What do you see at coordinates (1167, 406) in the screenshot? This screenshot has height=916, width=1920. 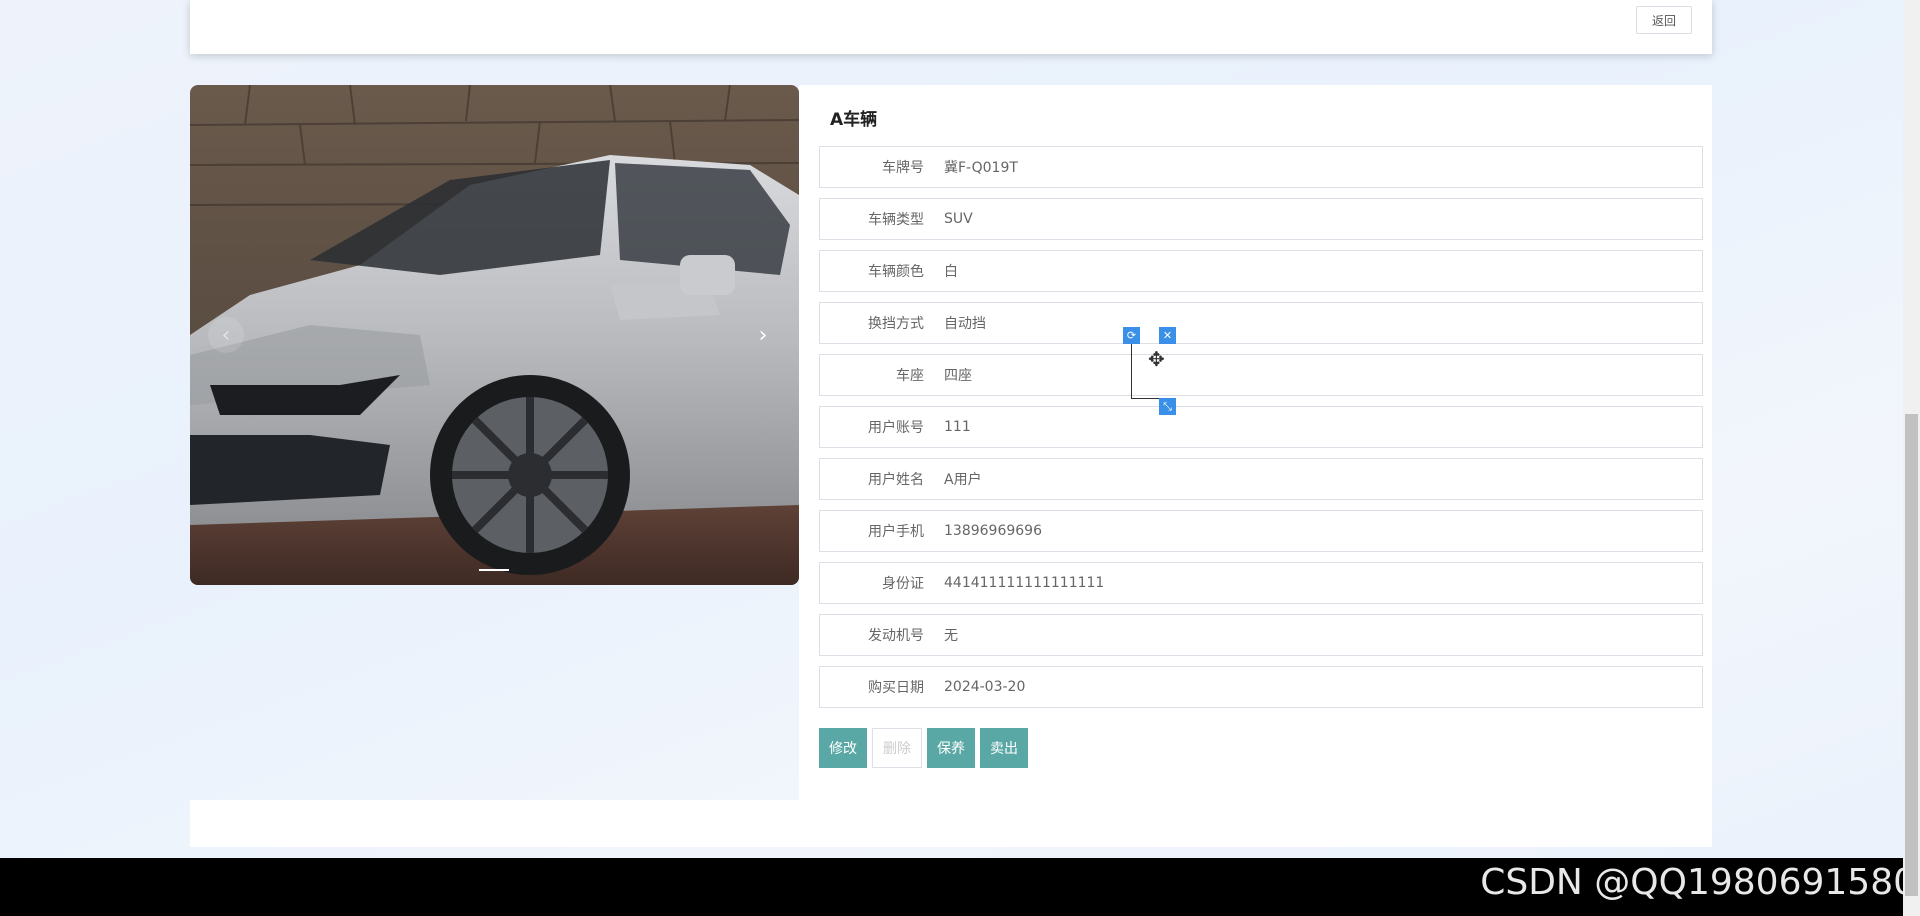 I see `resize-icon: ⤡` at bounding box center [1167, 406].